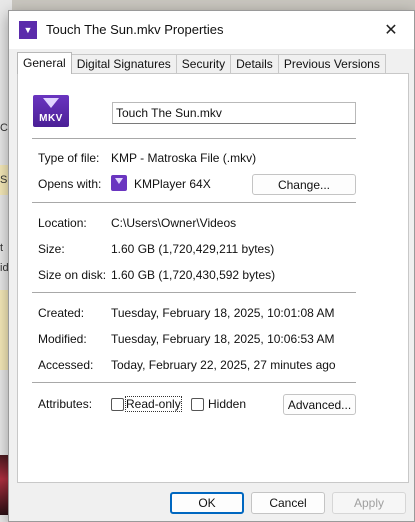 The image size is (415, 522). What do you see at coordinates (62, 339) in the screenshot?
I see `modified-label: Modified:` at bounding box center [62, 339].